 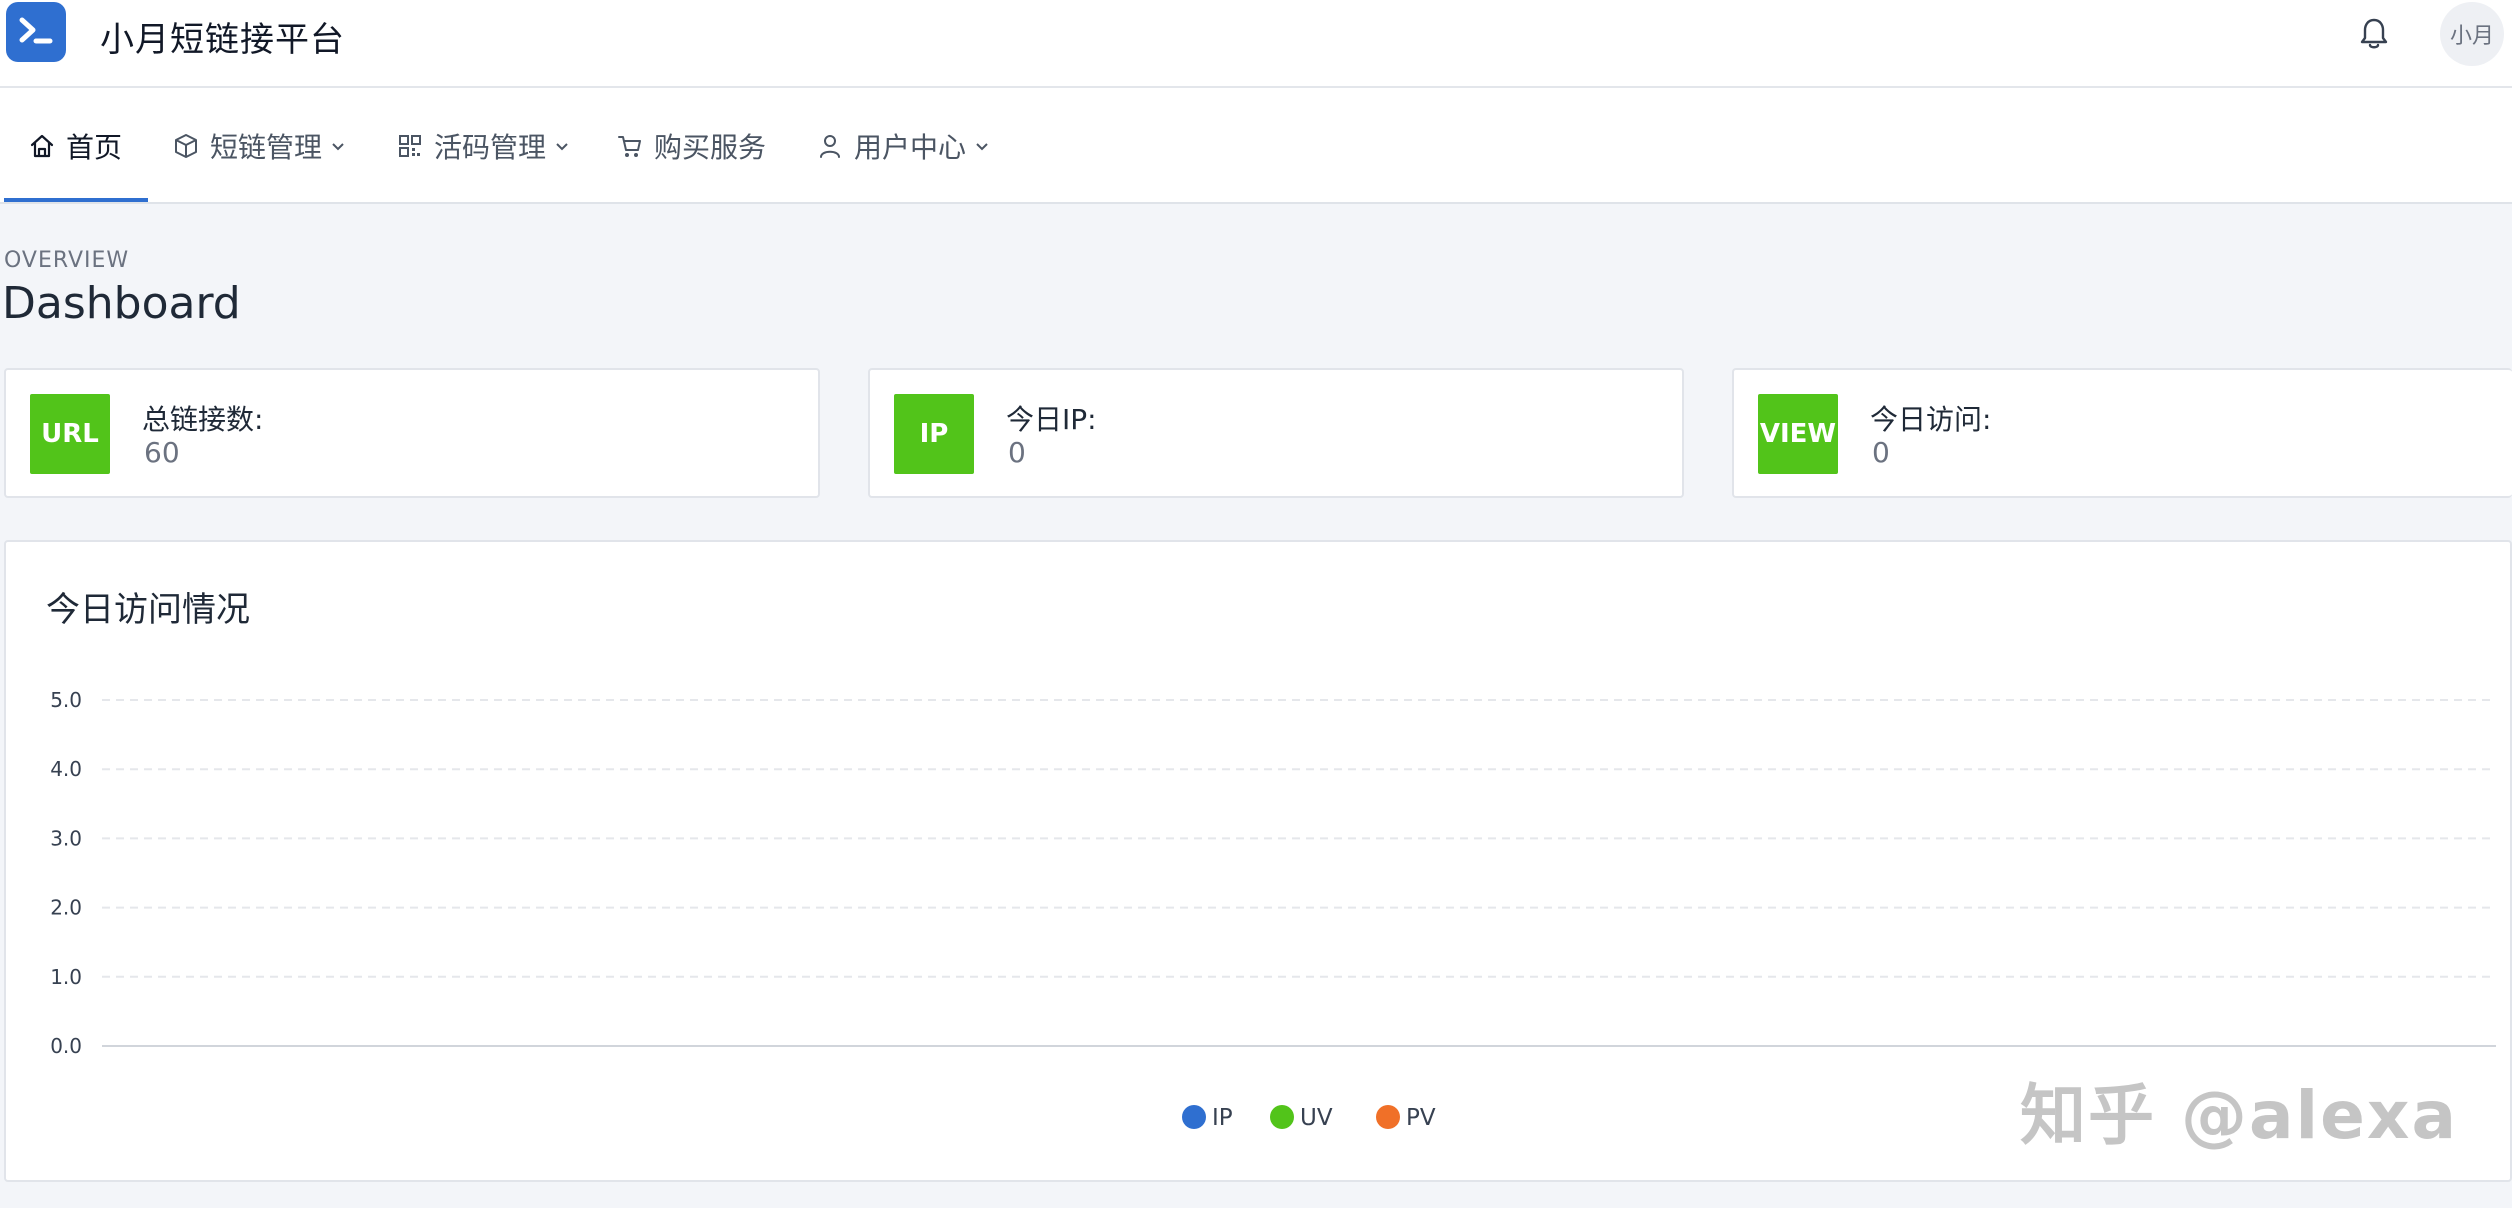 I want to click on legend-item-uv: UV, so click(x=1301, y=1118).